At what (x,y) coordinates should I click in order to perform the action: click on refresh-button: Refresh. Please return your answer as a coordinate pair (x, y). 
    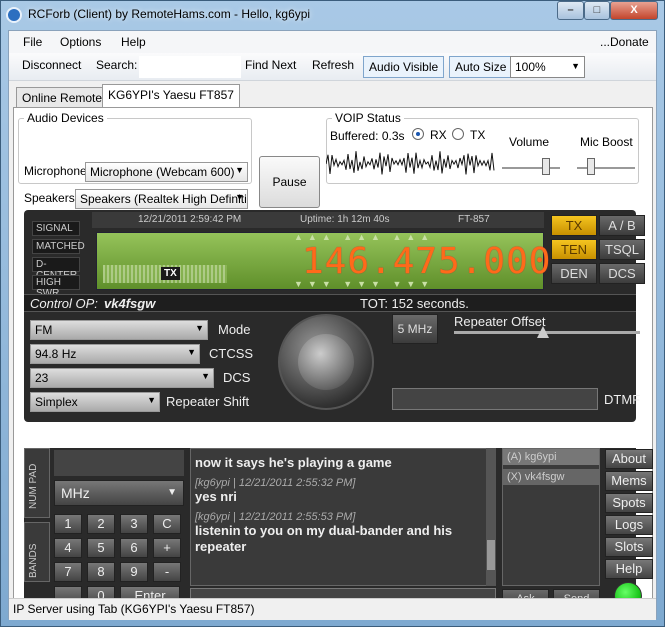
    Looking at the image, I should click on (333, 65).